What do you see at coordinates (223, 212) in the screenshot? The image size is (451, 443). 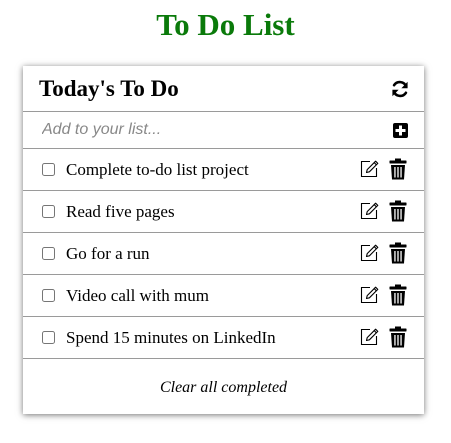 I see `list-item: Read five pages` at bounding box center [223, 212].